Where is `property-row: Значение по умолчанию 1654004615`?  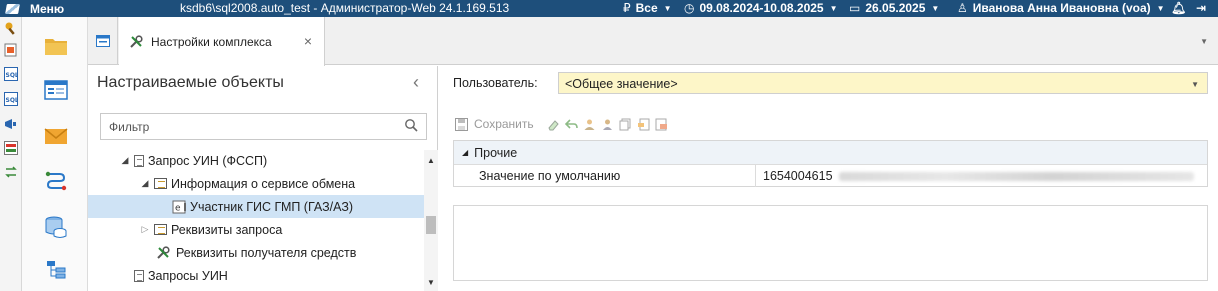
property-row: Значение по умолчанию 1654004615 is located at coordinates (830, 176).